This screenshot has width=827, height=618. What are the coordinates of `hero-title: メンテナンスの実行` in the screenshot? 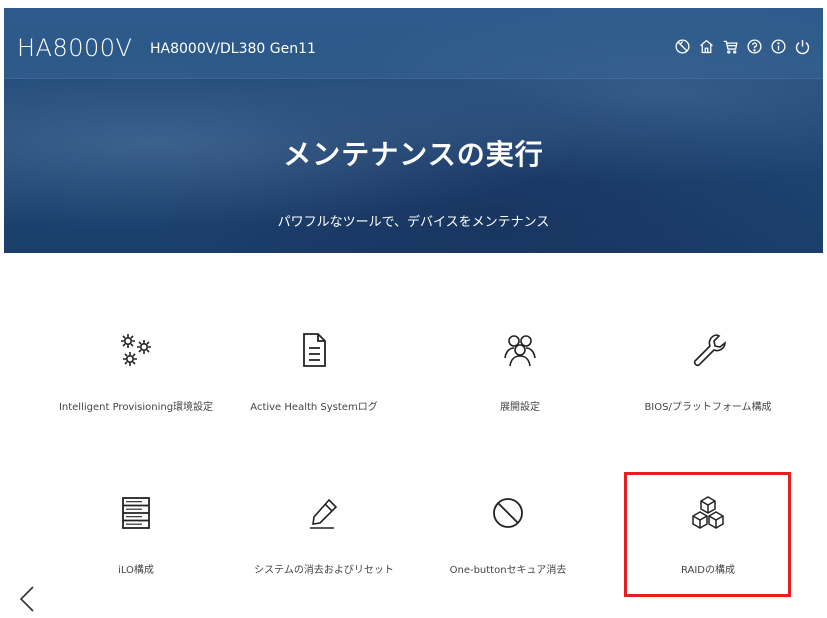 It's located at (413, 154).